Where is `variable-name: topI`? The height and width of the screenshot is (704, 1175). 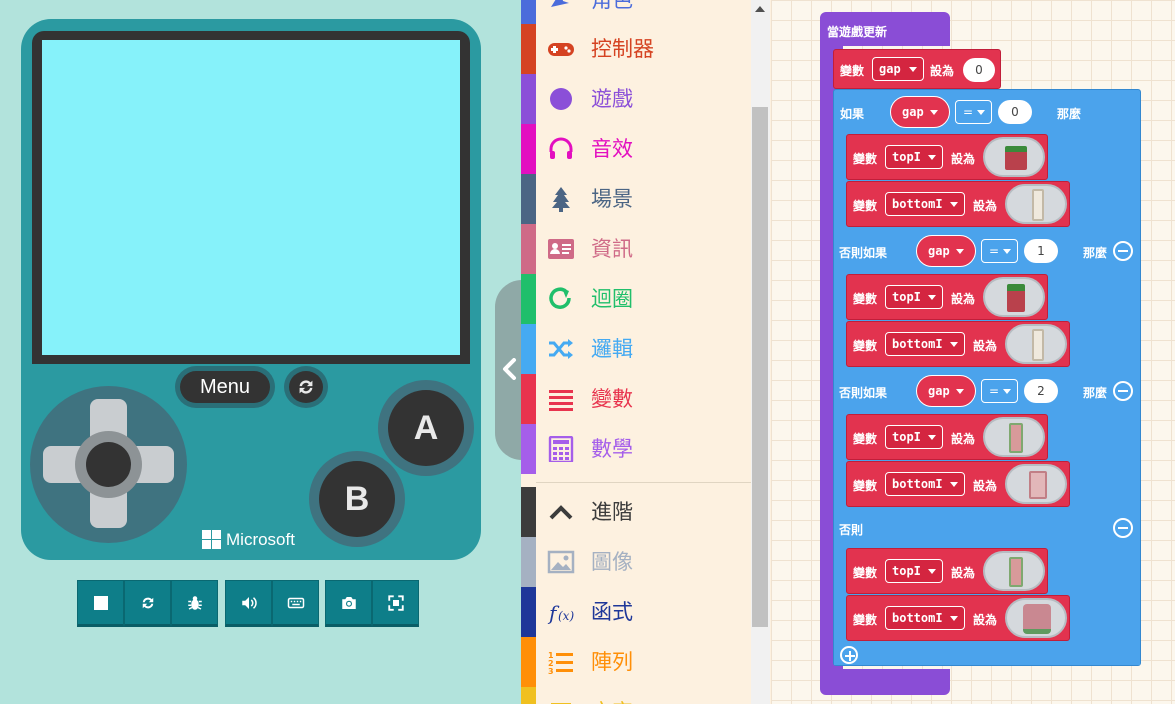
variable-name: topI is located at coordinates (906, 437).